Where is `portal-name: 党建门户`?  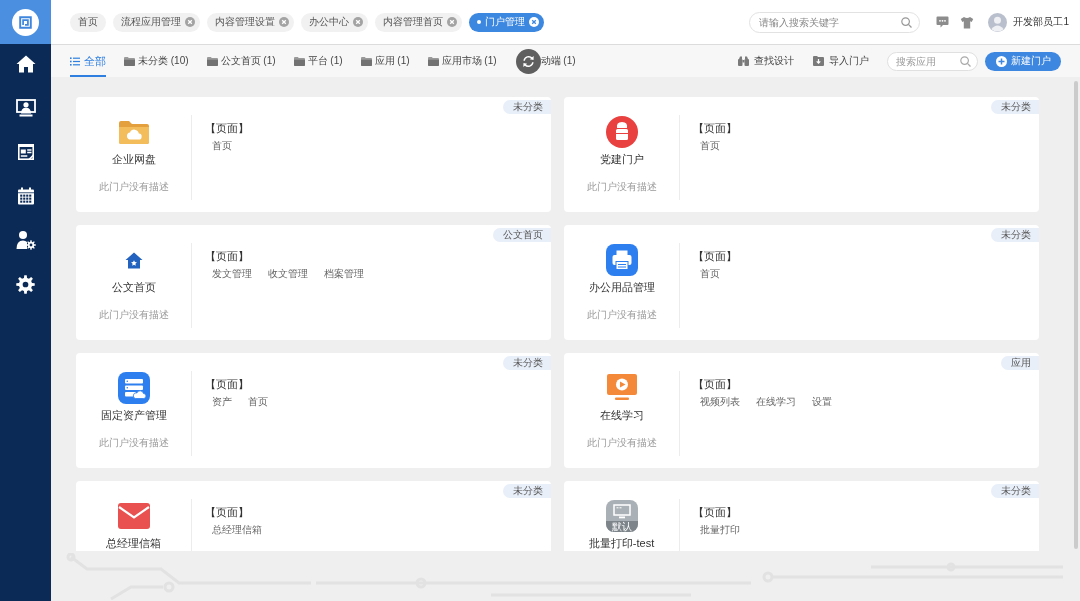 portal-name: 党建门户 is located at coordinates (621, 159).